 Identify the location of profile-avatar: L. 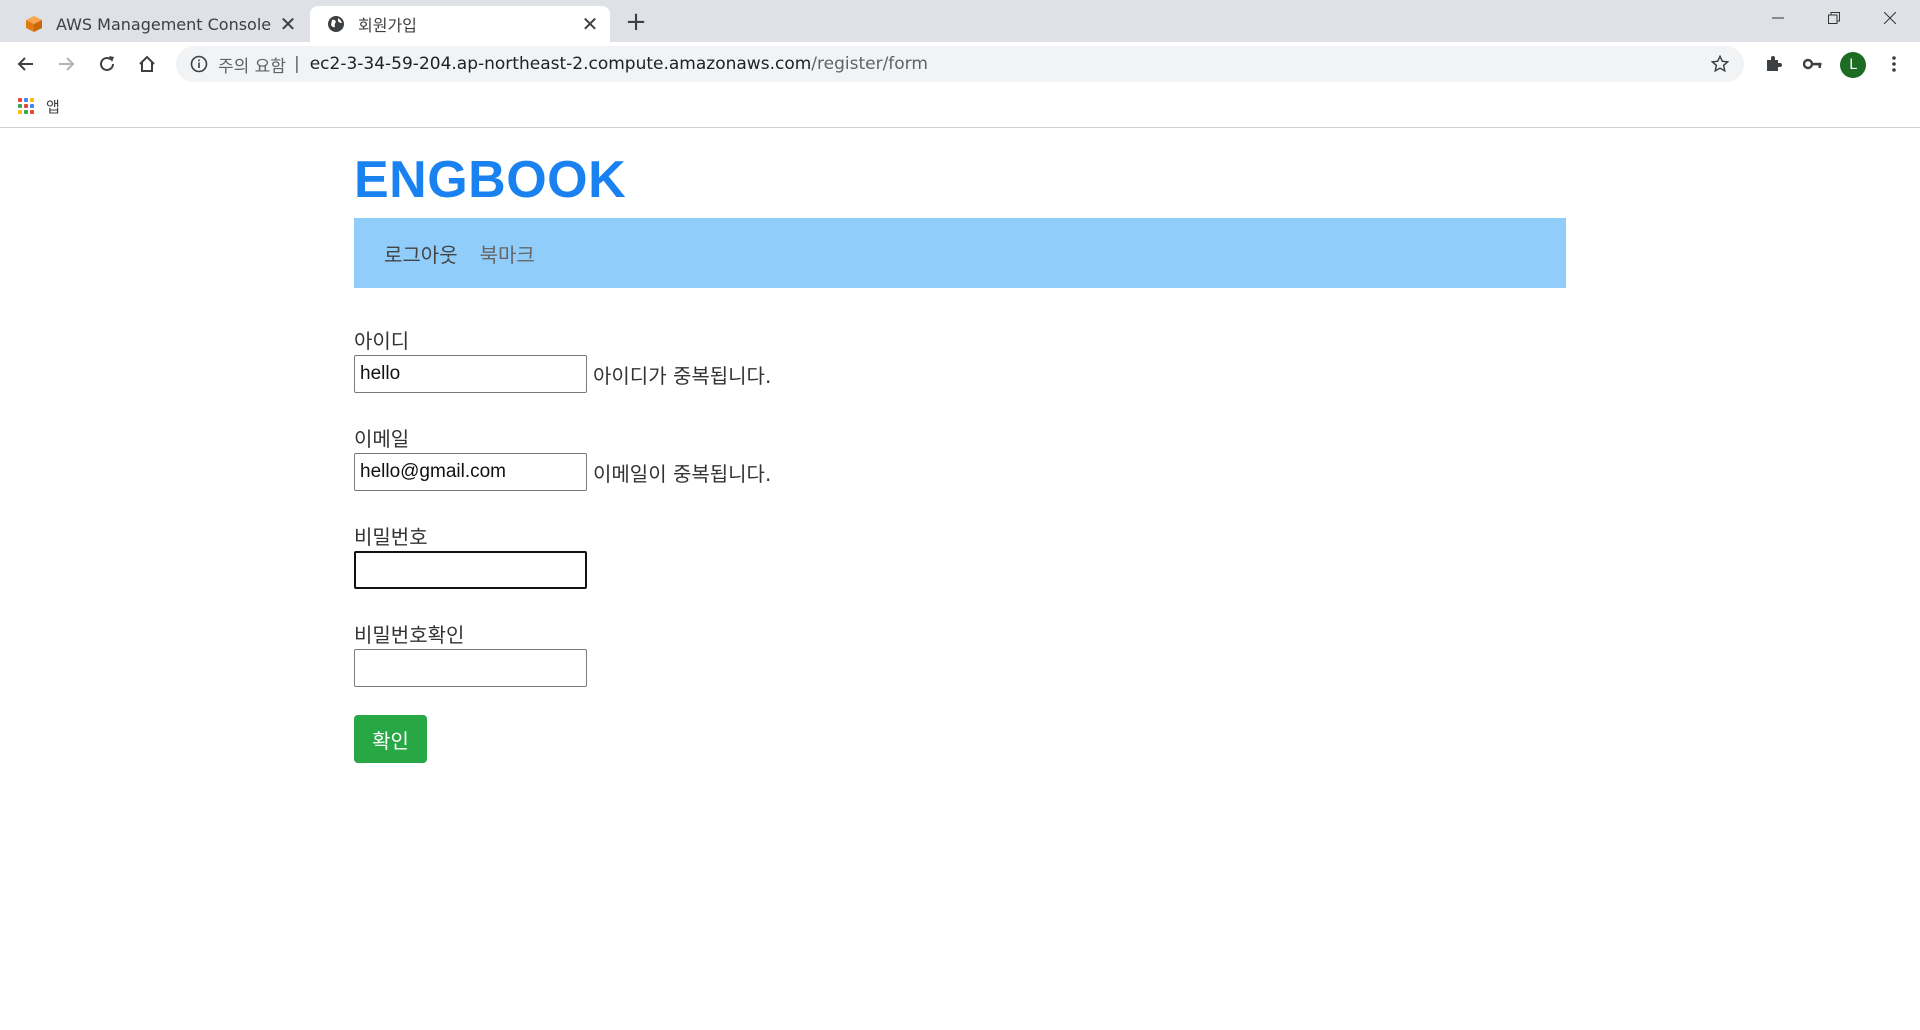
(1853, 65).